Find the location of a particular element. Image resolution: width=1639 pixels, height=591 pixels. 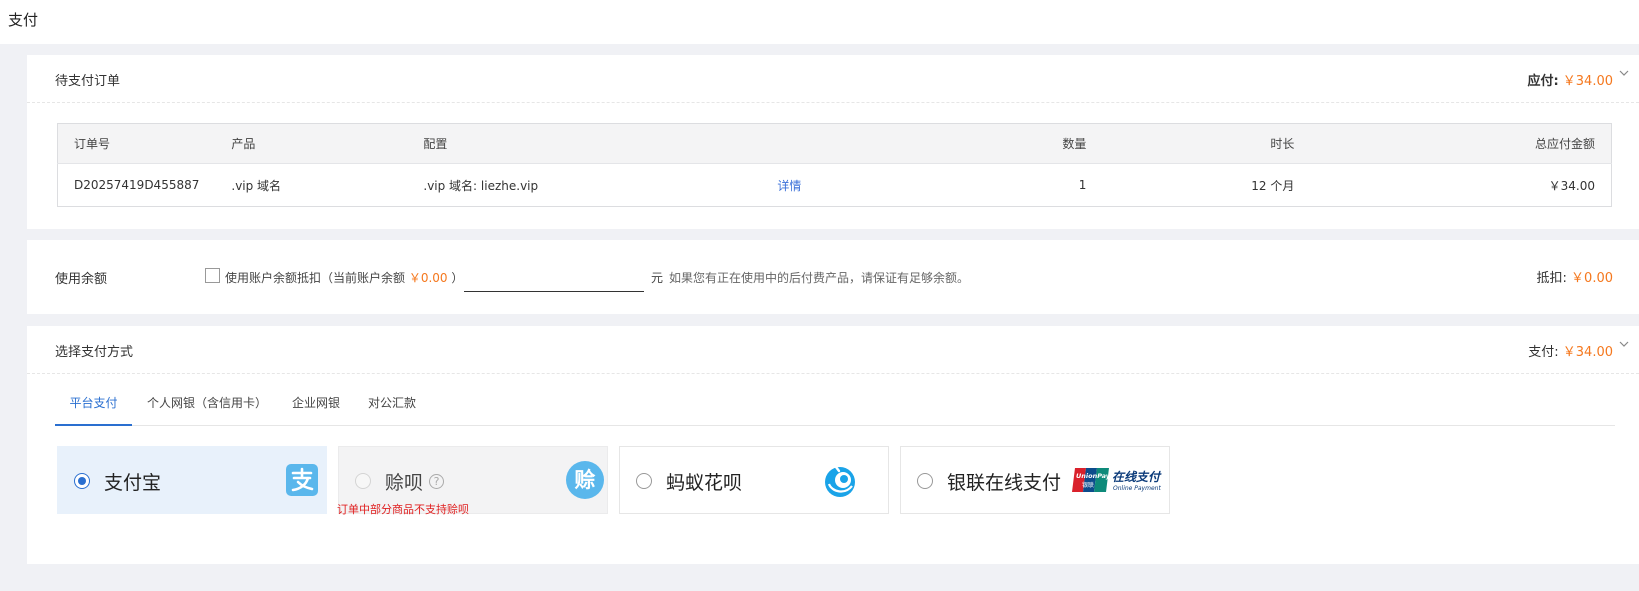

pay-amount: ￥34.00 is located at coordinates (1587, 352).